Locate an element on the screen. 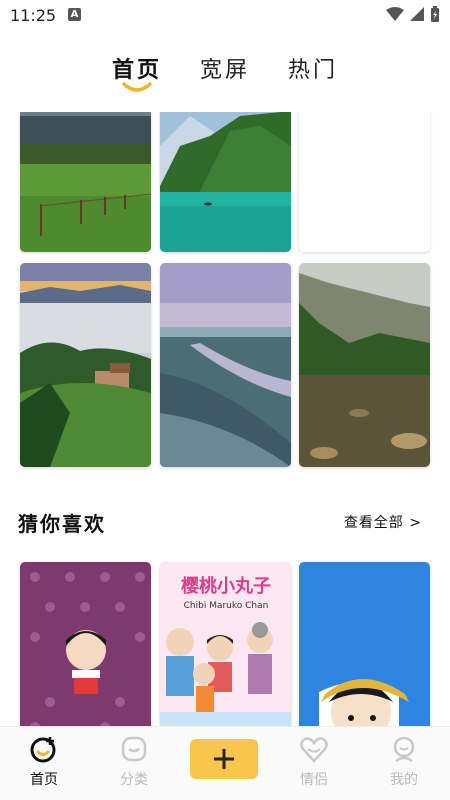  wallpaper-tile-meadow is located at coordinates (85, 182).